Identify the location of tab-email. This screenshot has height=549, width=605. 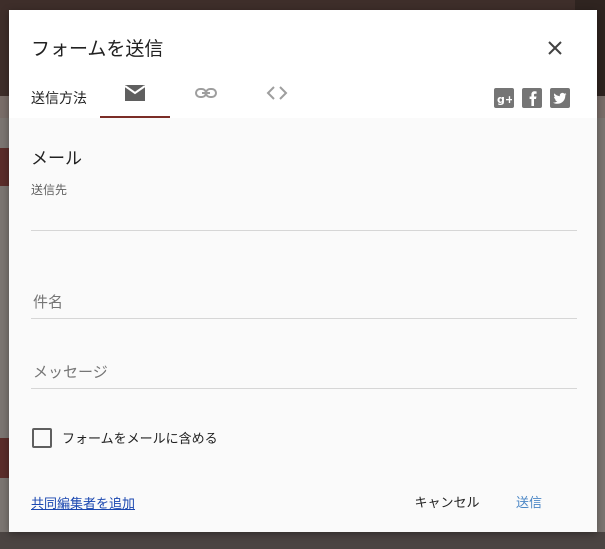
(135, 99).